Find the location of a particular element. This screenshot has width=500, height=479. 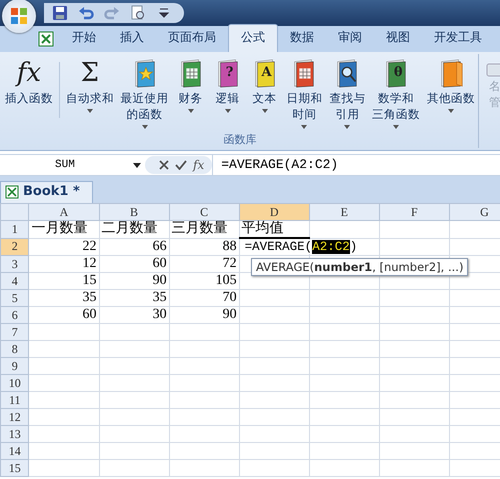

excel-icon is located at coordinates (46, 39).